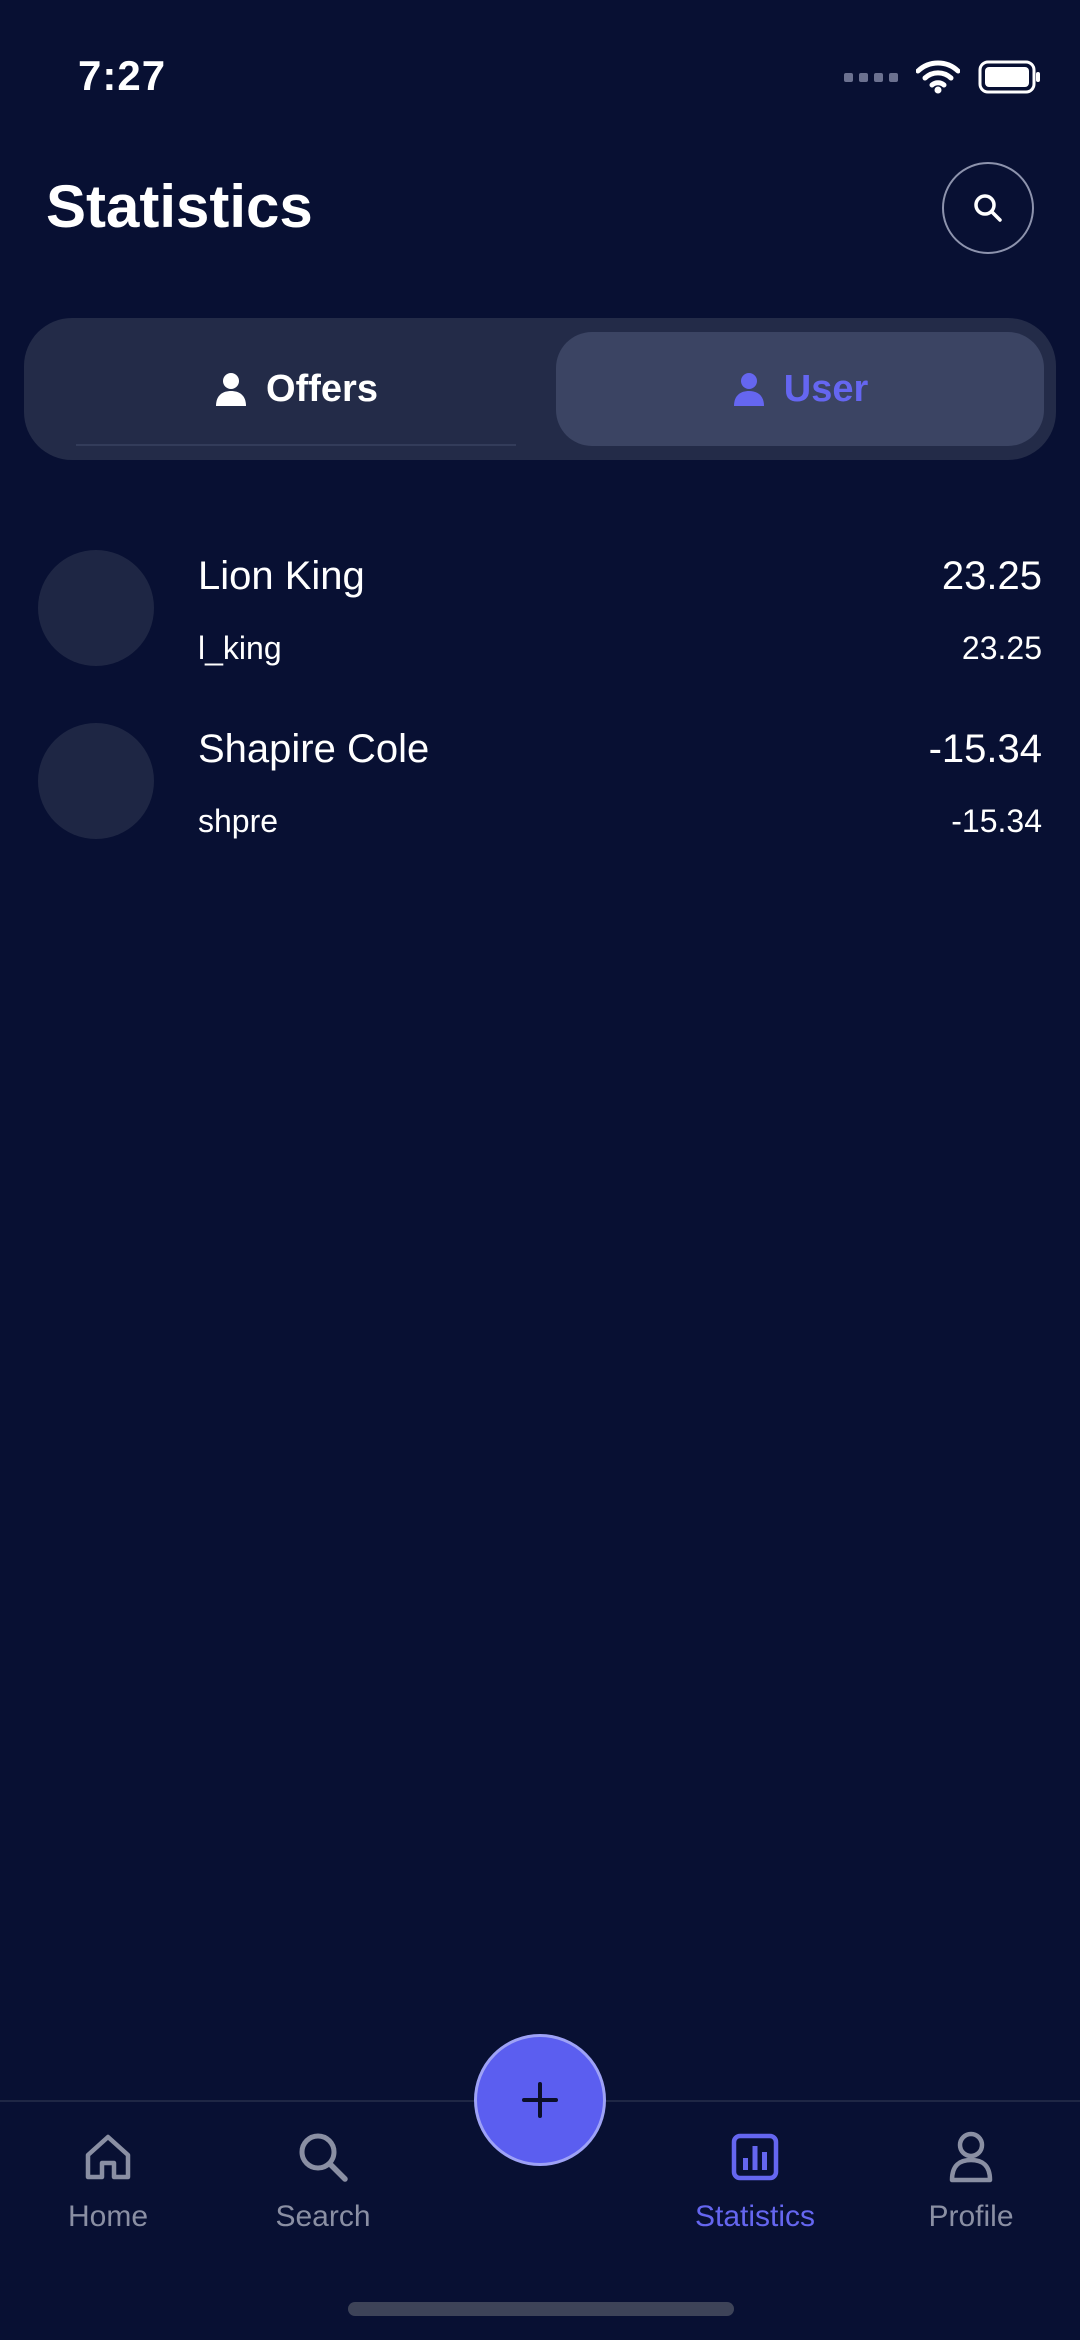 The height and width of the screenshot is (2340, 1080). I want to click on item-subvalue: 23.25, so click(1001, 648).